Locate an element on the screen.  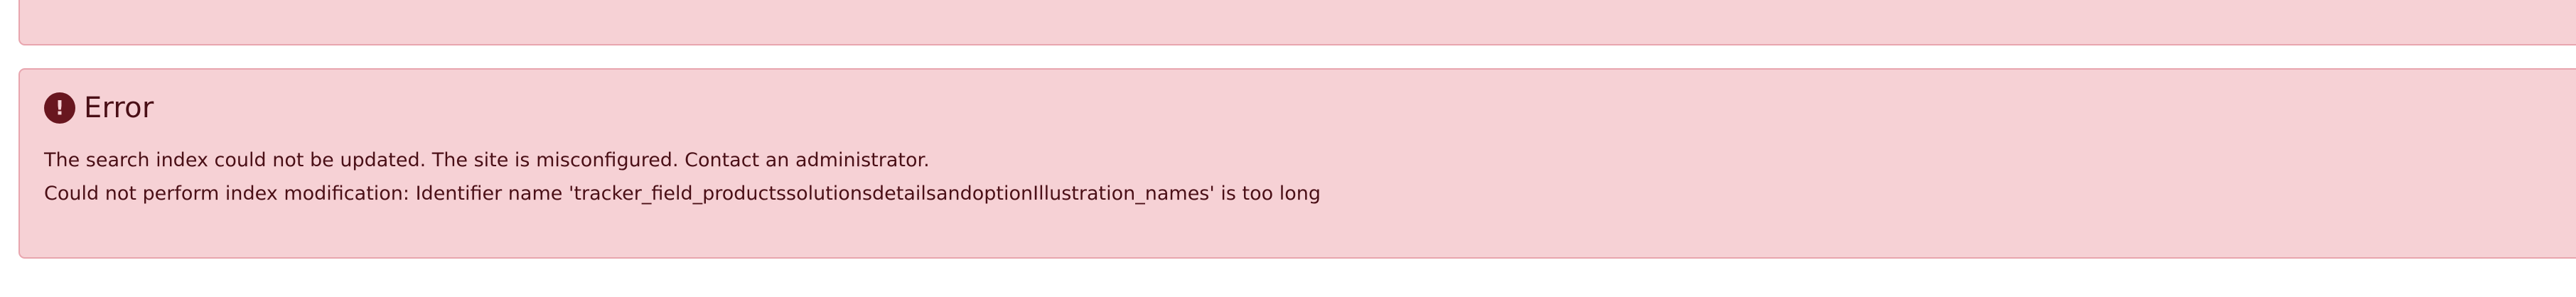
error-title-row: ! Error is located at coordinates (99, 108).